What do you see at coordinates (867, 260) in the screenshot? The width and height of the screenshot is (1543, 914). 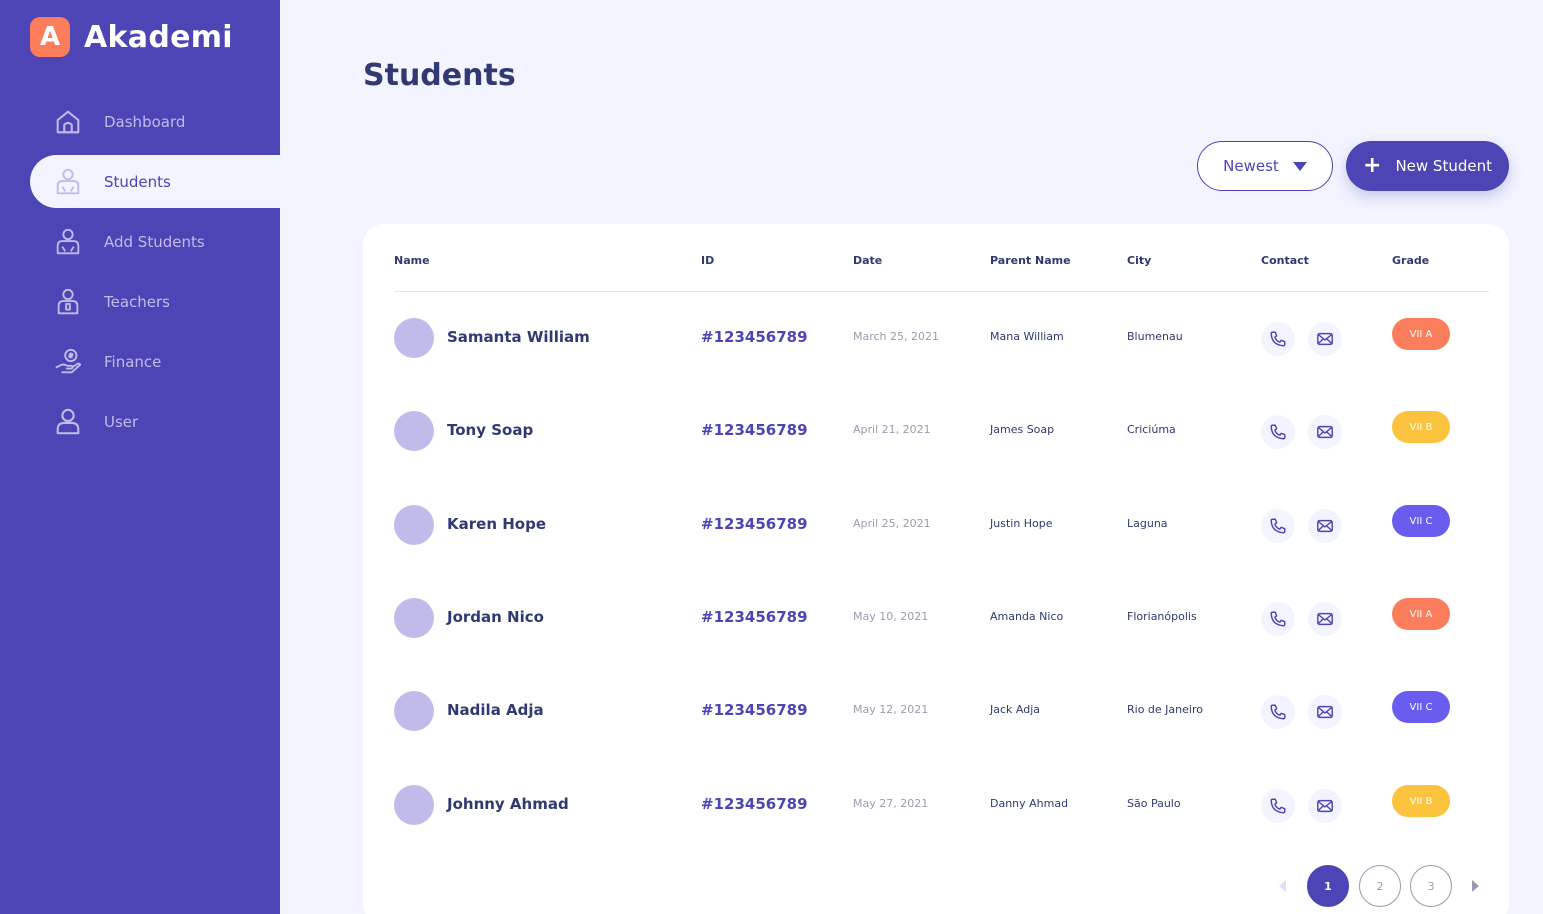 I see `column-header-date: Date` at bounding box center [867, 260].